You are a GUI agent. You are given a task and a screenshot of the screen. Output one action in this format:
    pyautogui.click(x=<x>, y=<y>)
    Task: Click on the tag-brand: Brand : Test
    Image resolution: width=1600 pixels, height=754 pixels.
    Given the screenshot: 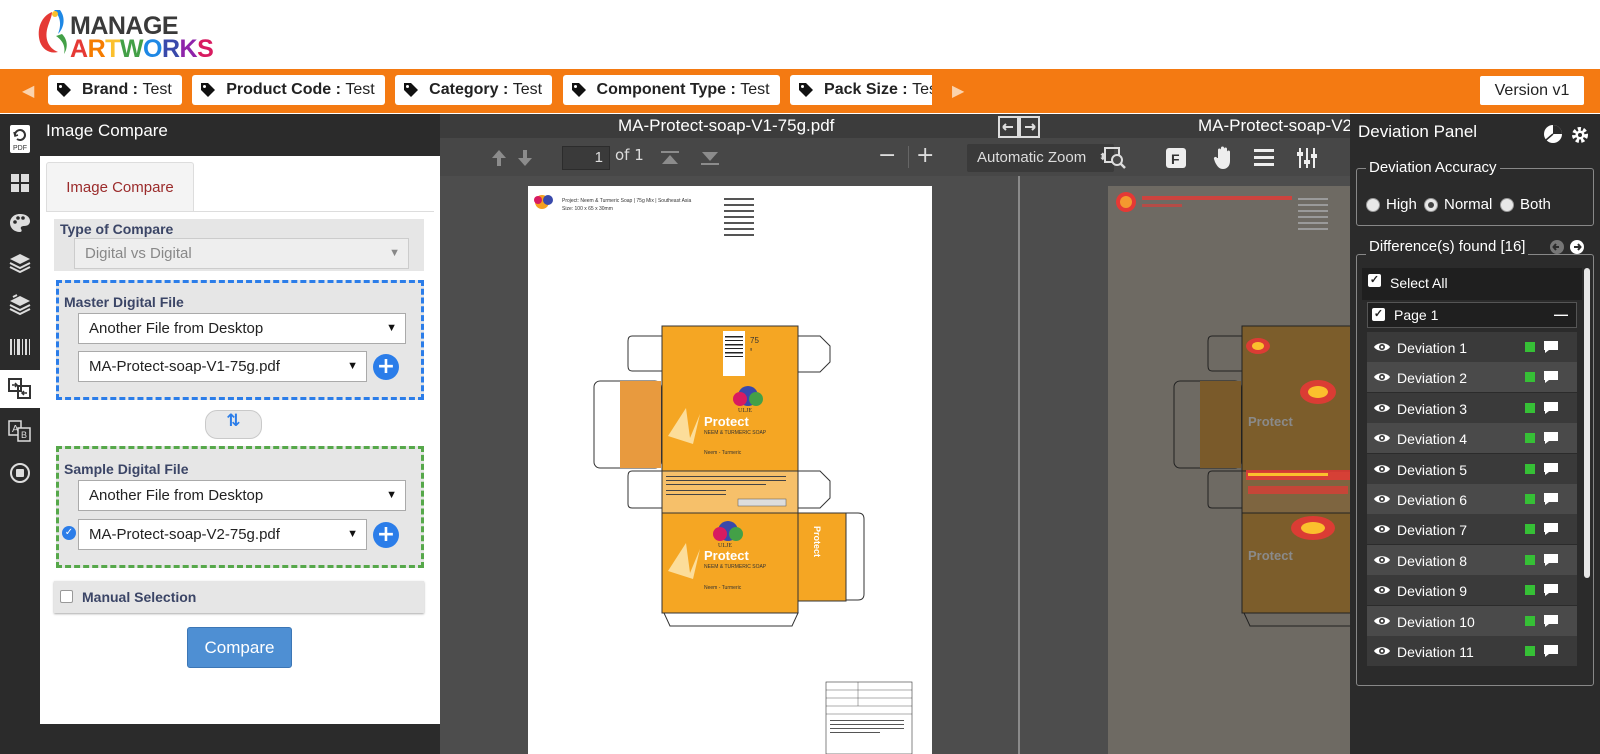 What is the action you would take?
    pyautogui.click(x=115, y=90)
    